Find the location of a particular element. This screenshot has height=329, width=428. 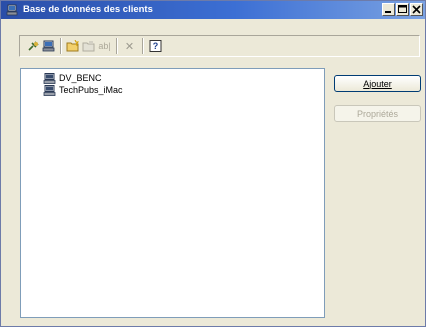

properties-button: Propriétés is located at coordinates (377, 113).